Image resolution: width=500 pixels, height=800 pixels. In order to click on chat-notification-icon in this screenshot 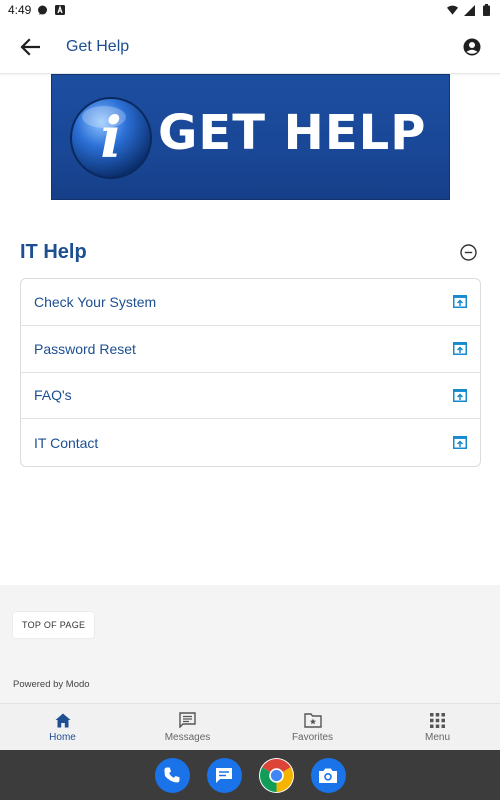, I will do `click(42, 10)`.